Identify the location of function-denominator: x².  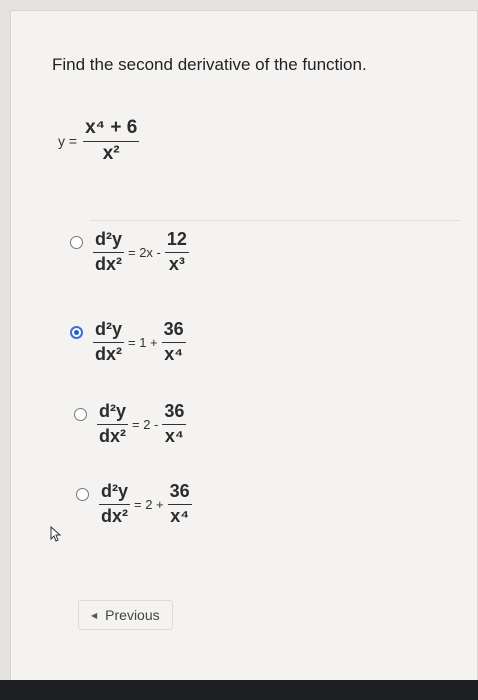
(111, 153).